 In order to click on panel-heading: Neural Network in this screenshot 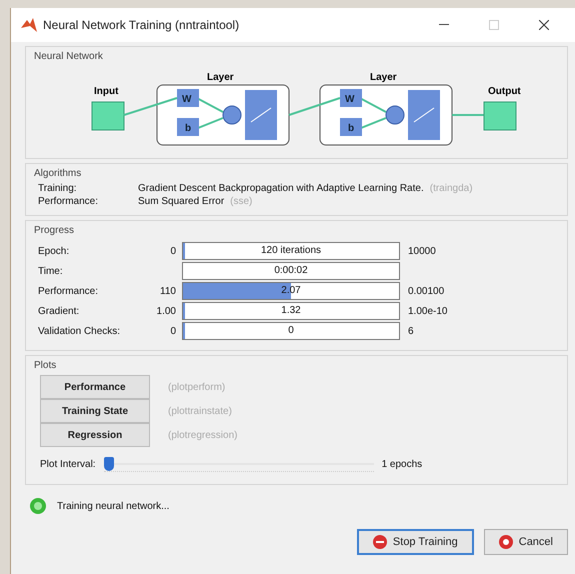, I will do `click(69, 56)`.